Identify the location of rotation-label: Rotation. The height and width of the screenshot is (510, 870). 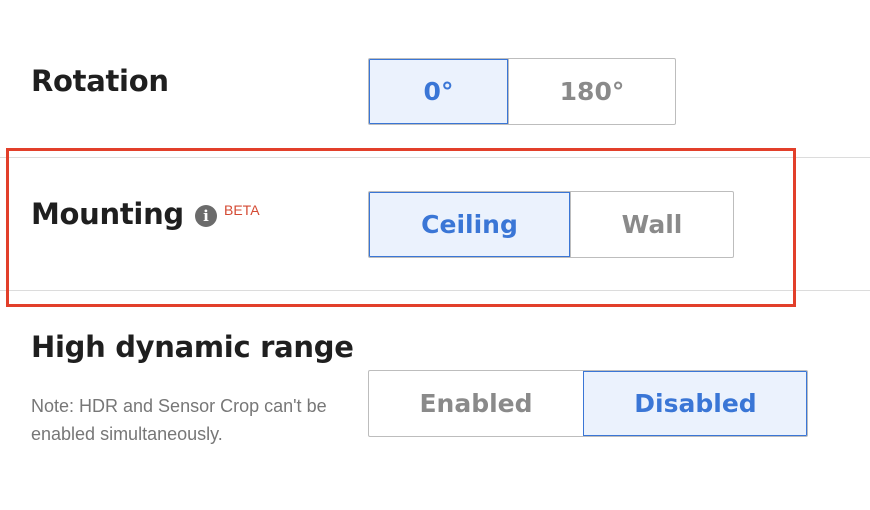
(100, 81).